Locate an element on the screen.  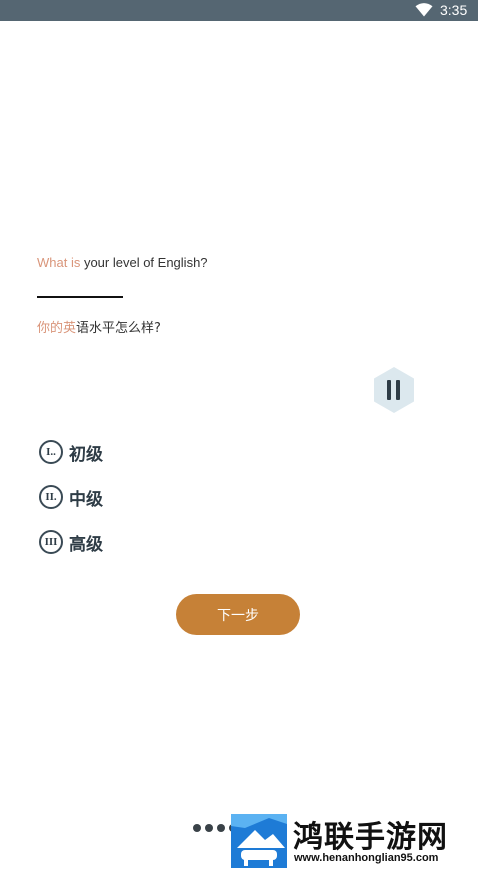
status-time: 3:35 is located at coordinates (454, 10).